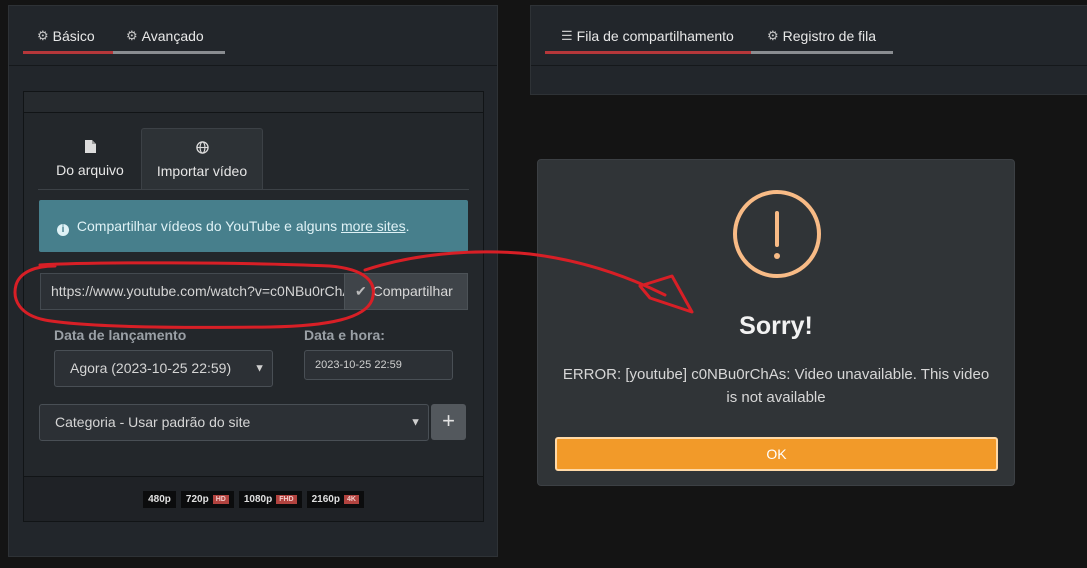 The height and width of the screenshot is (568, 1087). What do you see at coordinates (132, 35) in the screenshot?
I see `gears-icon: ⚙` at bounding box center [132, 35].